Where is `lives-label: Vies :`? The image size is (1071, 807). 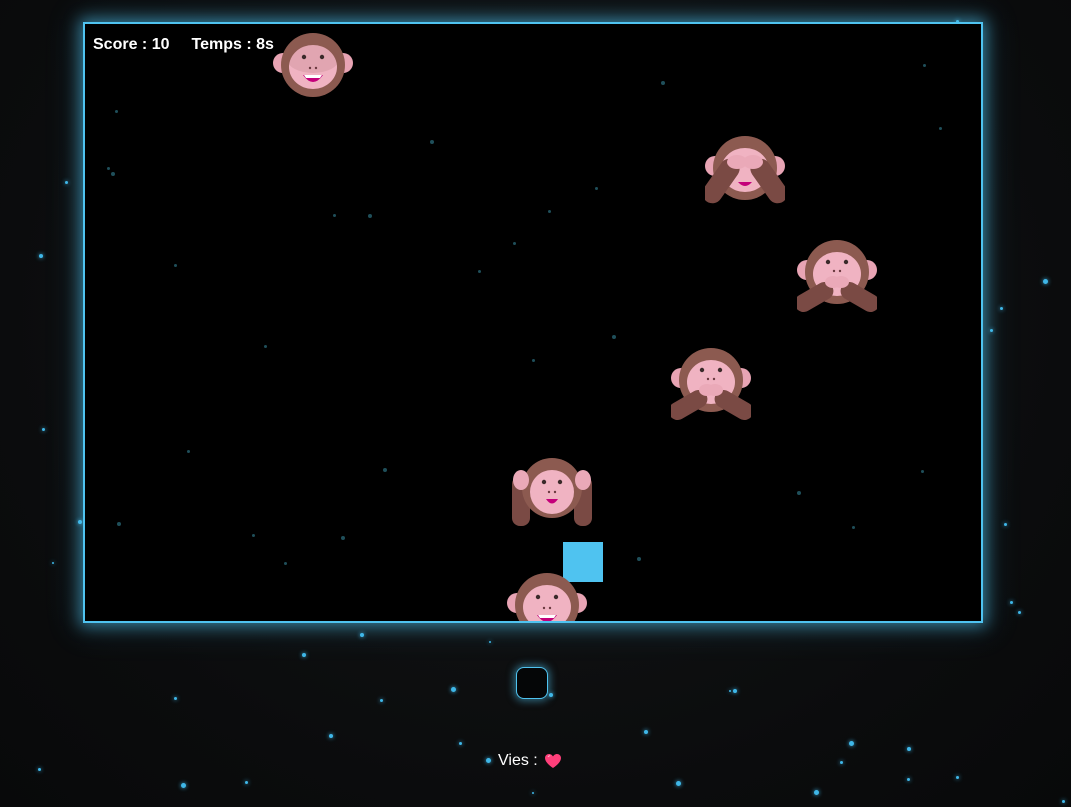 lives-label: Vies : is located at coordinates (518, 760).